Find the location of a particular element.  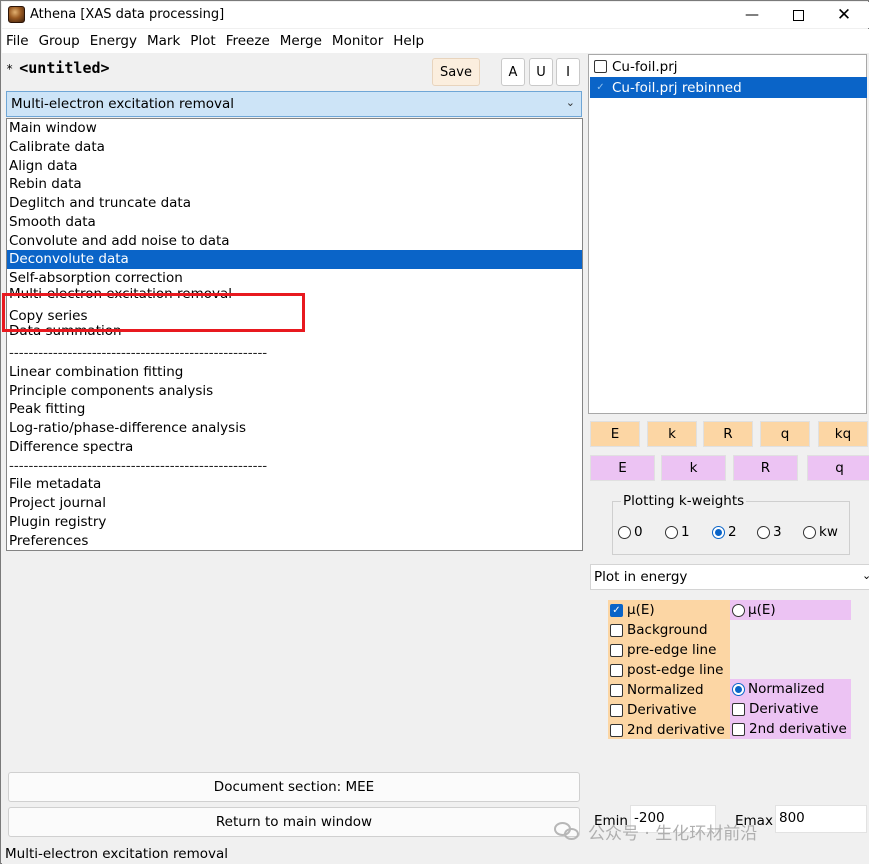

dropdown-item-principle-components-analysis: Principle components analysis is located at coordinates (294, 391).